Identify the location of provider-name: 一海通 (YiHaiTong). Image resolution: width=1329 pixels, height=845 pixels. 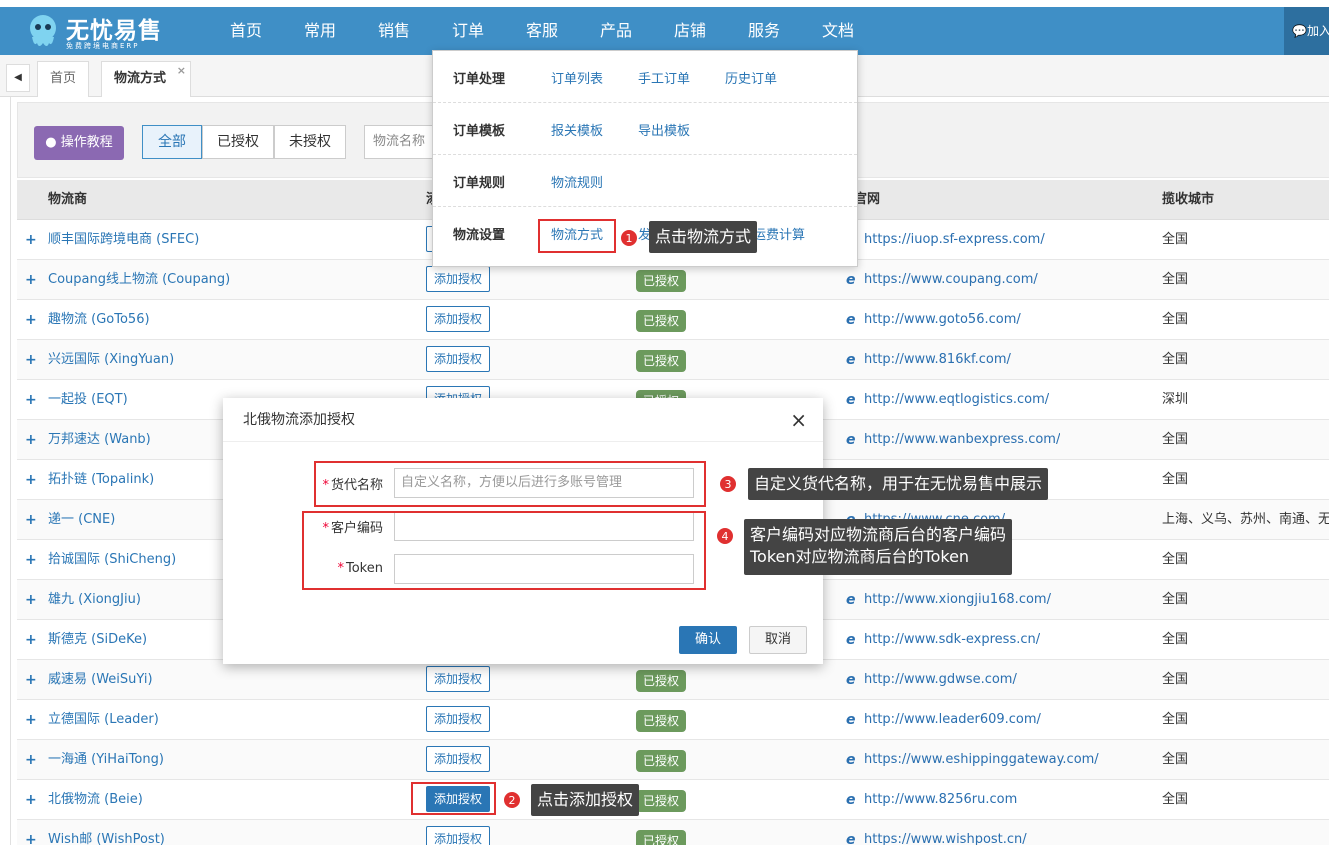
(106, 760).